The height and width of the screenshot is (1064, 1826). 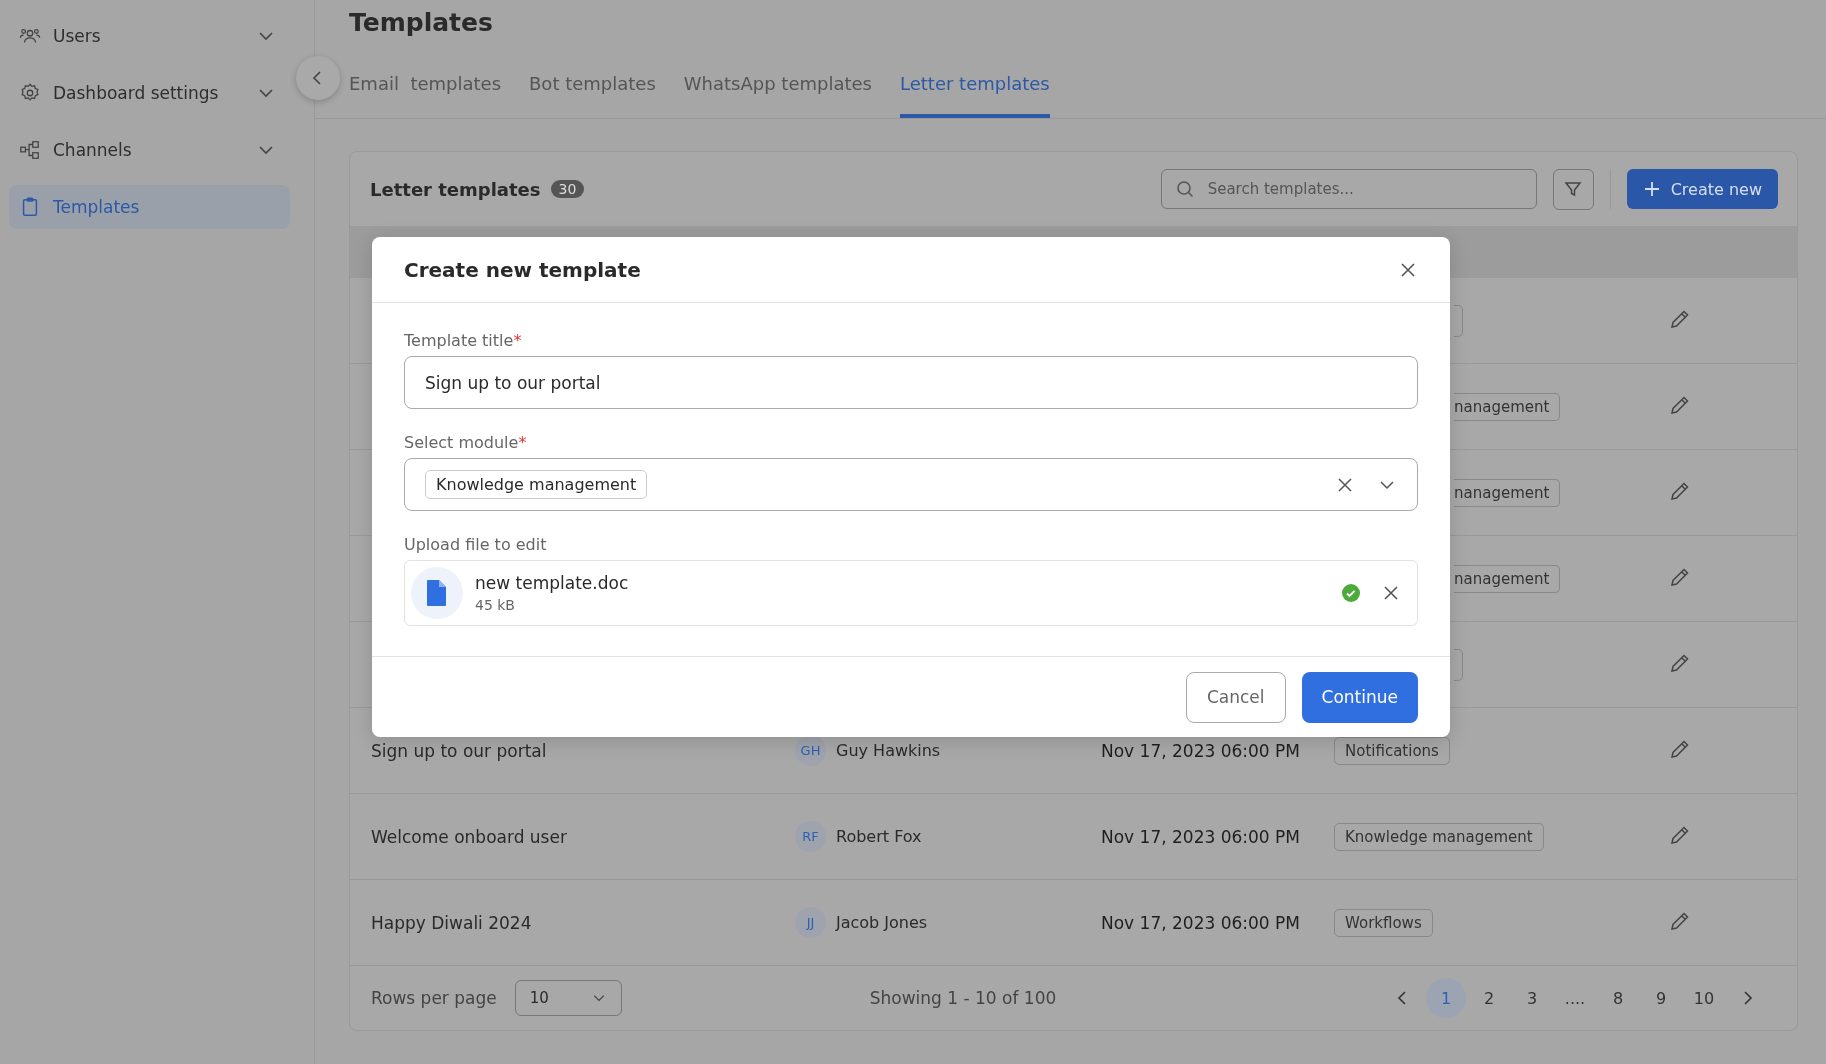 I want to click on cancel-button: Cancel, so click(x=1235, y=697).